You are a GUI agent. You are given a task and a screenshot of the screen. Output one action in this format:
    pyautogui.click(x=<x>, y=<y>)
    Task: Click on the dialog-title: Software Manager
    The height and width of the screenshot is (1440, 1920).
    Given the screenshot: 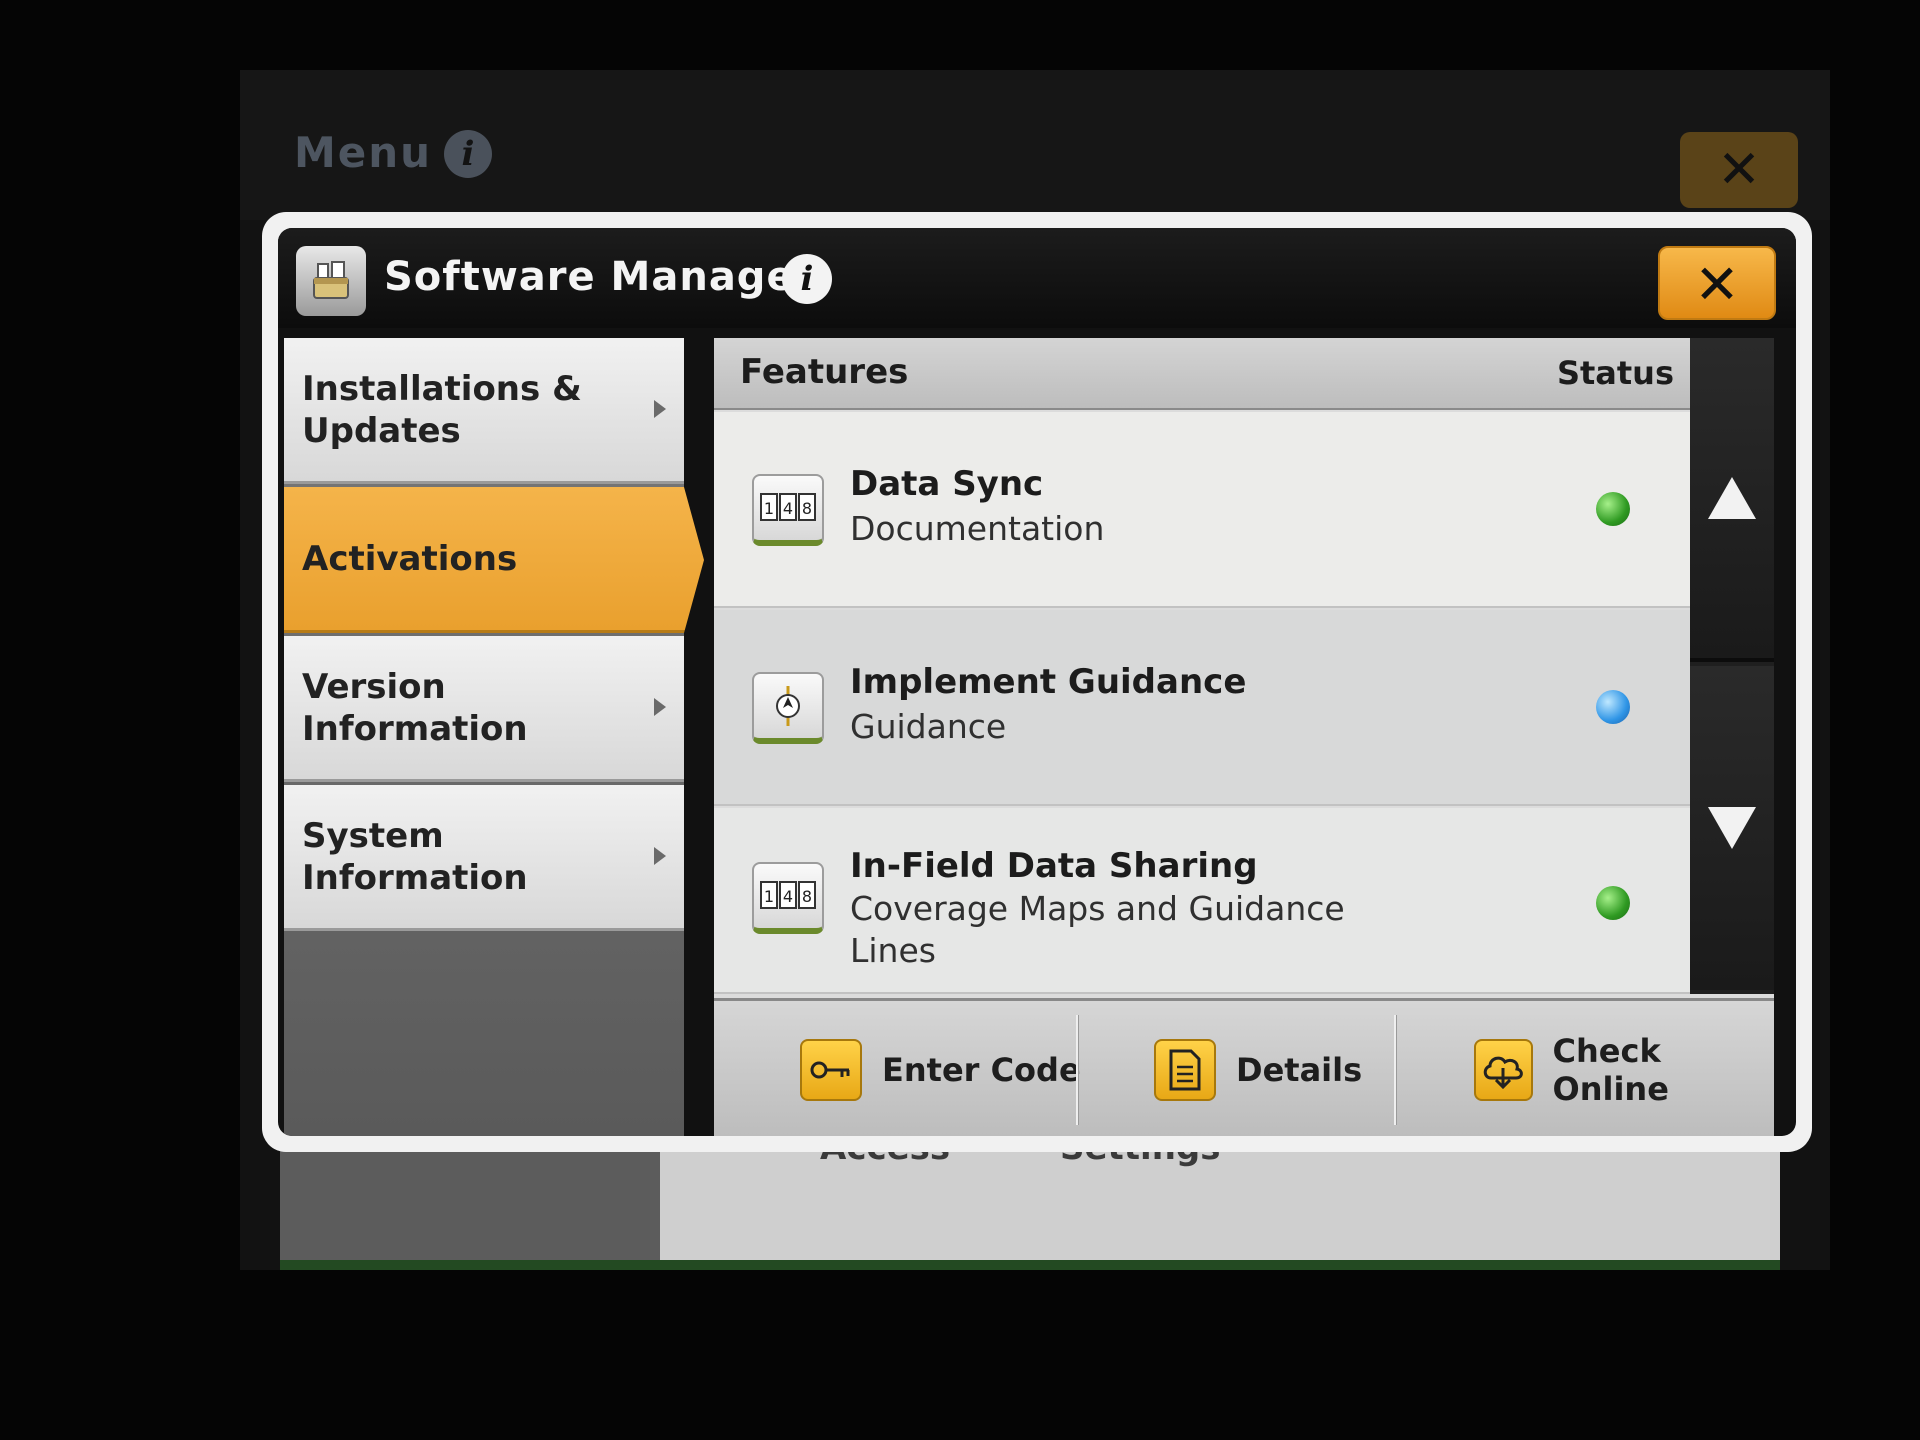 What is the action you would take?
    pyautogui.click(x=600, y=277)
    